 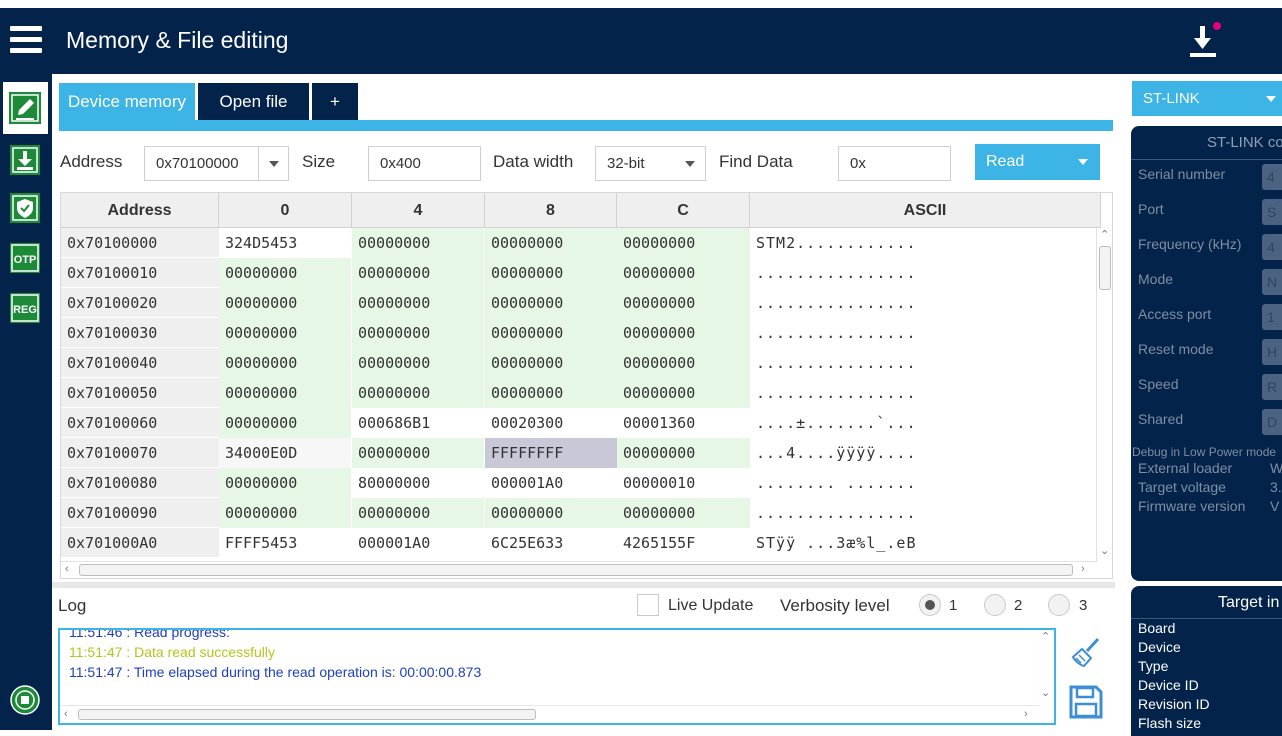 What do you see at coordinates (1045, 636) in the screenshot?
I see `chevron-up-icon: ⌃` at bounding box center [1045, 636].